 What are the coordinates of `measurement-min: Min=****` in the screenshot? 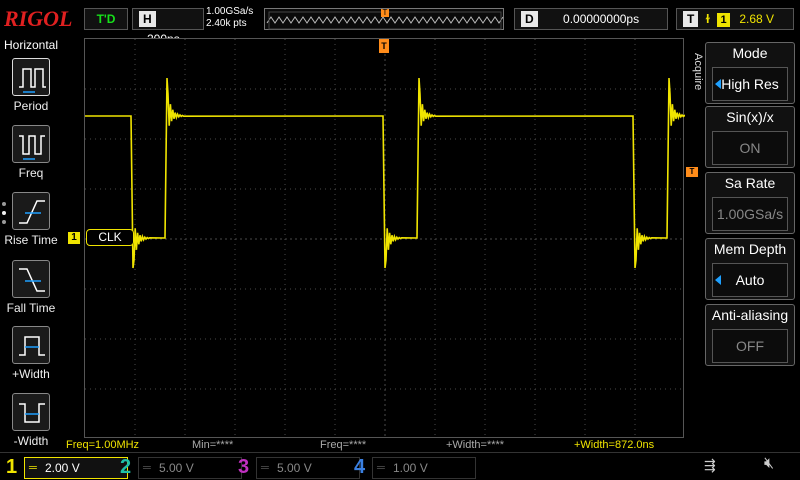 It's located at (212, 445).